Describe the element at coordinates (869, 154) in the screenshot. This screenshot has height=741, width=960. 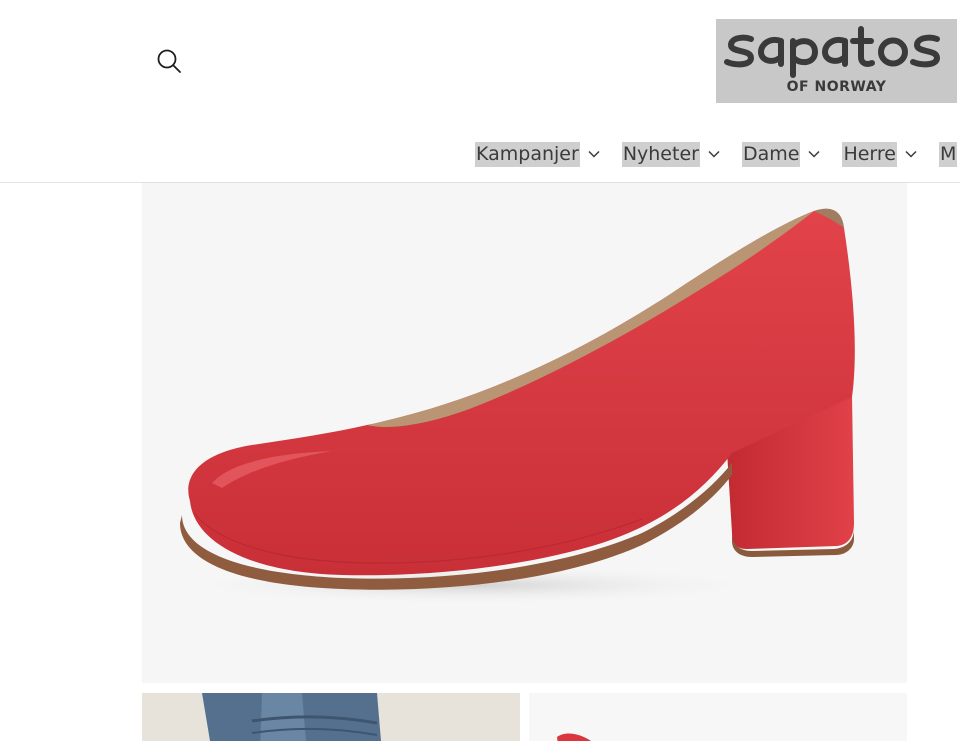
I see `nav-label: Herre` at that location.